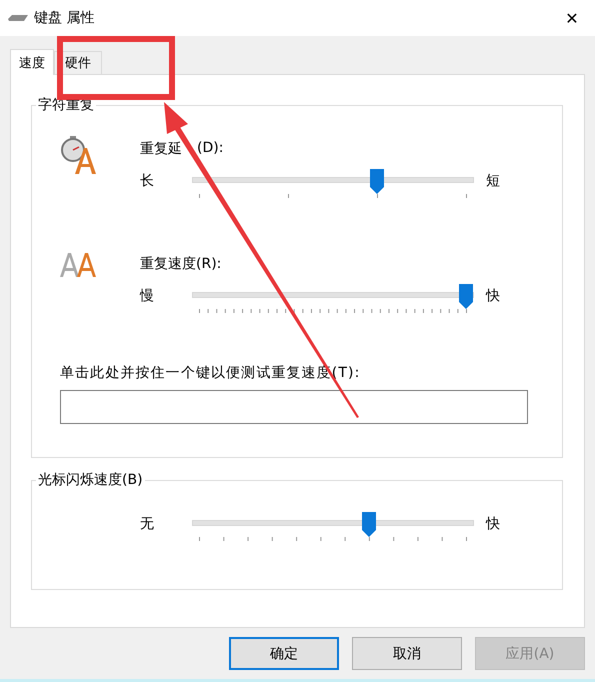  Describe the element at coordinates (18, 18) in the screenshot. I see `keyboard-icon` at that location.